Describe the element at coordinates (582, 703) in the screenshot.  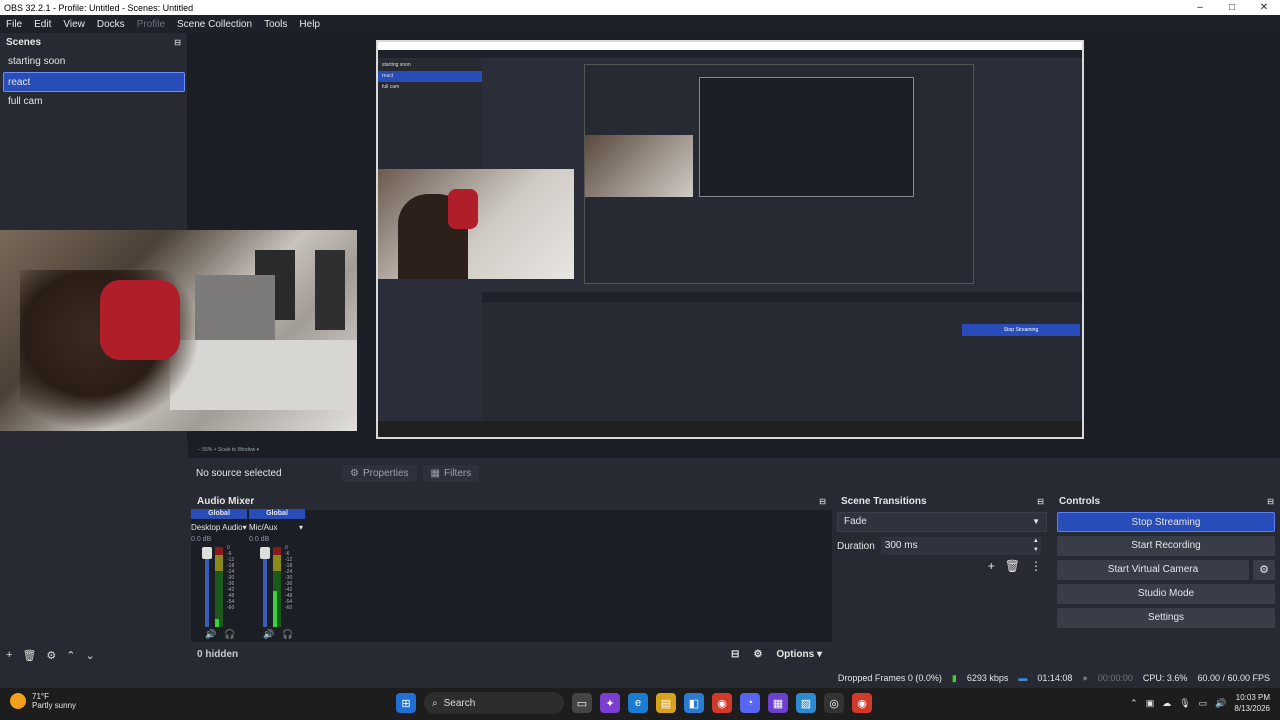
I see `task-view-icon: ▭` at that location.